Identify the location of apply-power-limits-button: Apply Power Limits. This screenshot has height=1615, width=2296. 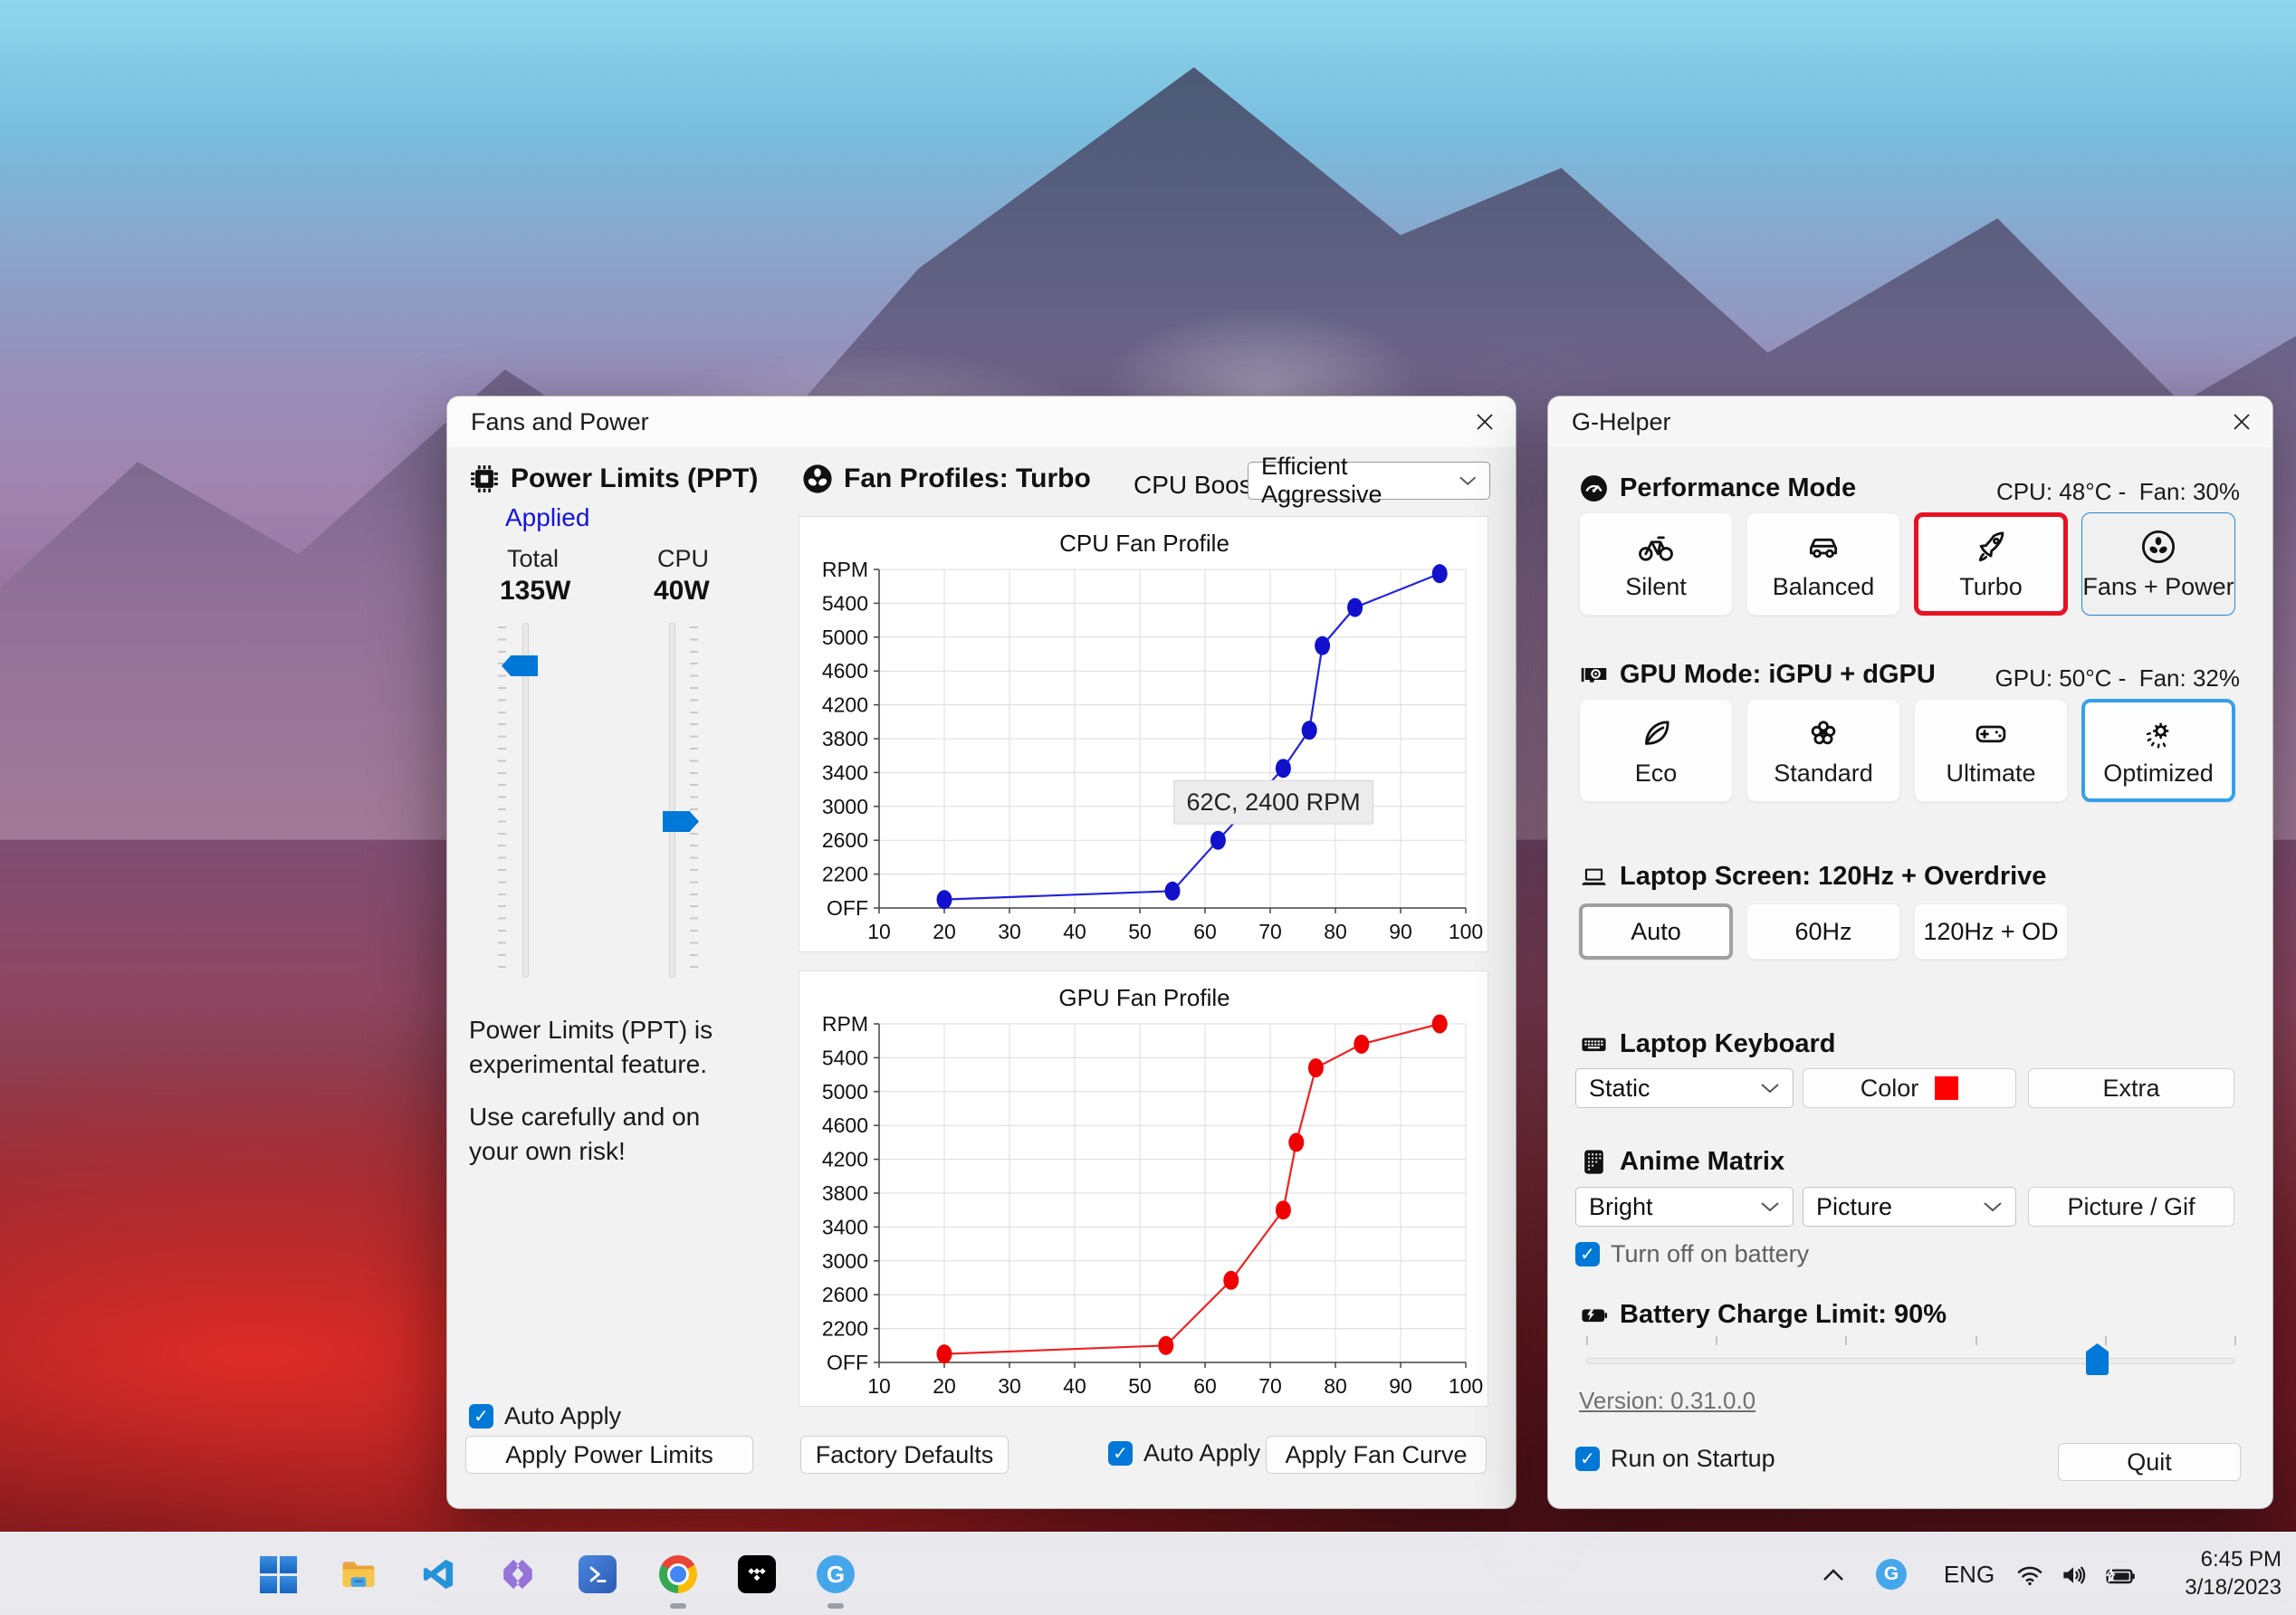
(609, 1455).